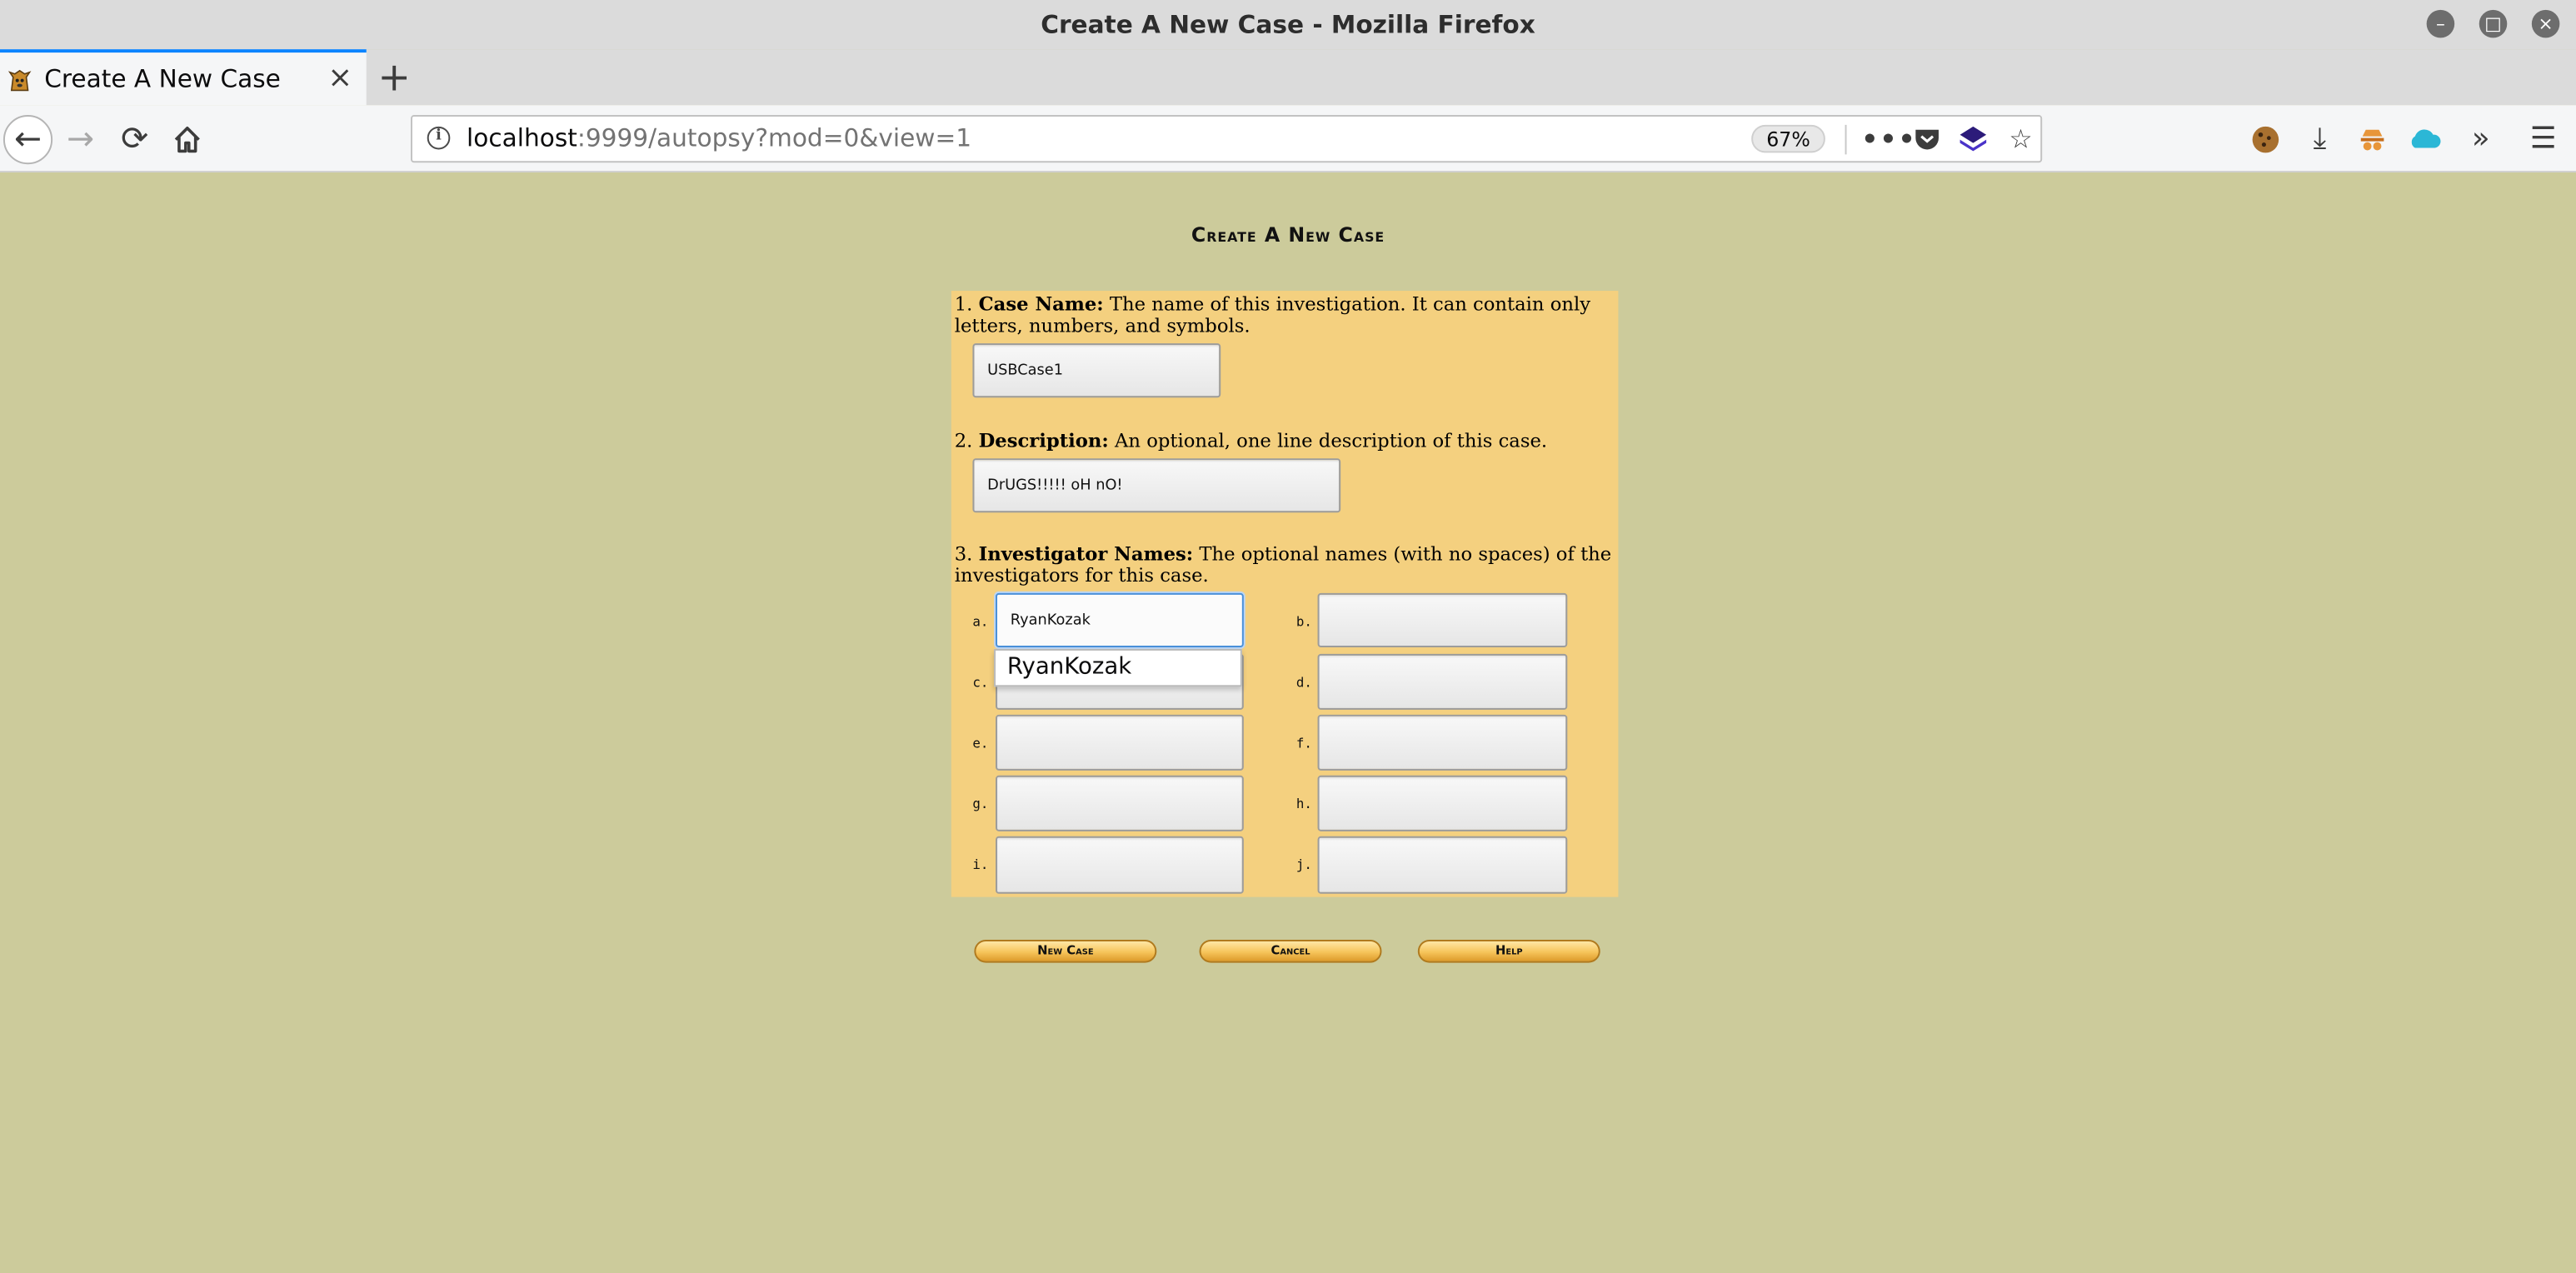 Image resolution: width=2576 pixels, height=1273 pixels. What do you see at coordinates (1288, 24) in the screenshot?
I see `window-title: Create A New Case - Mozilla Firefox` at bounding box center [1288, 24].